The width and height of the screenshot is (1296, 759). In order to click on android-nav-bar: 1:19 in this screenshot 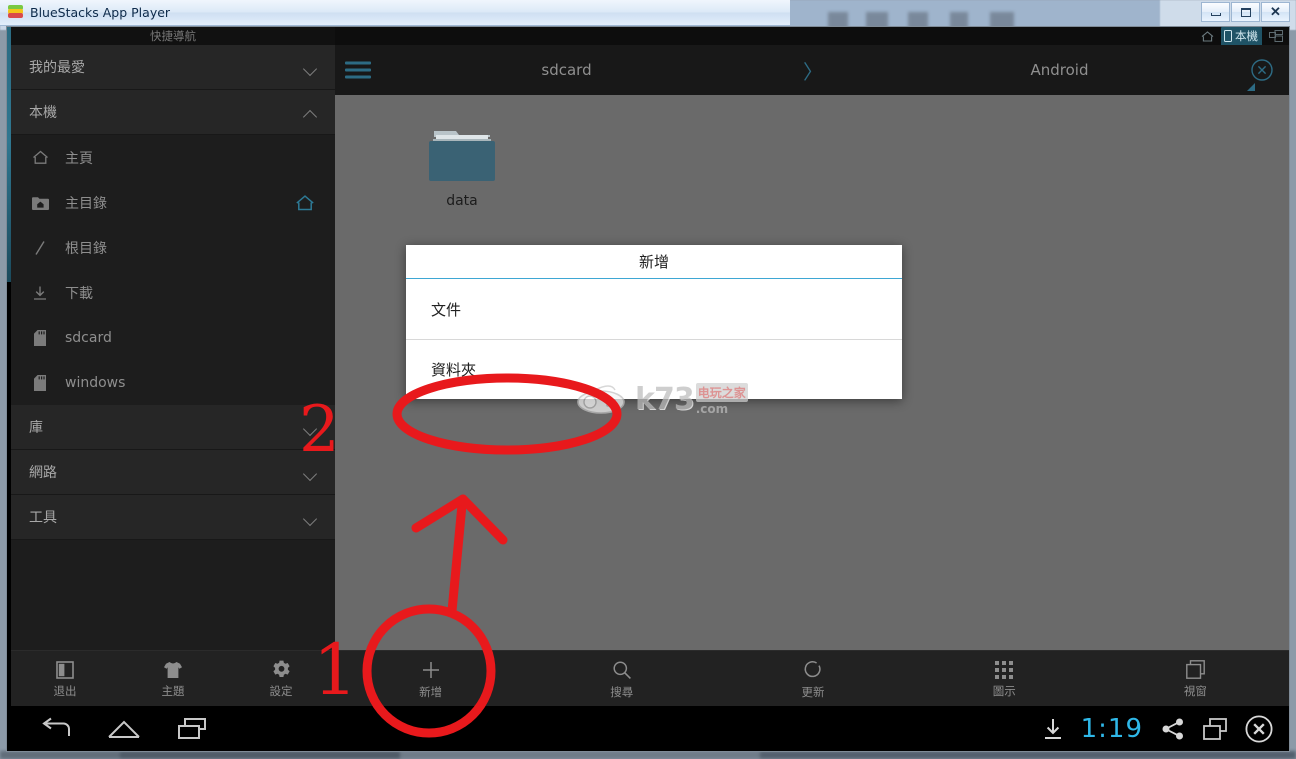, I will do `click(648, 728)`.